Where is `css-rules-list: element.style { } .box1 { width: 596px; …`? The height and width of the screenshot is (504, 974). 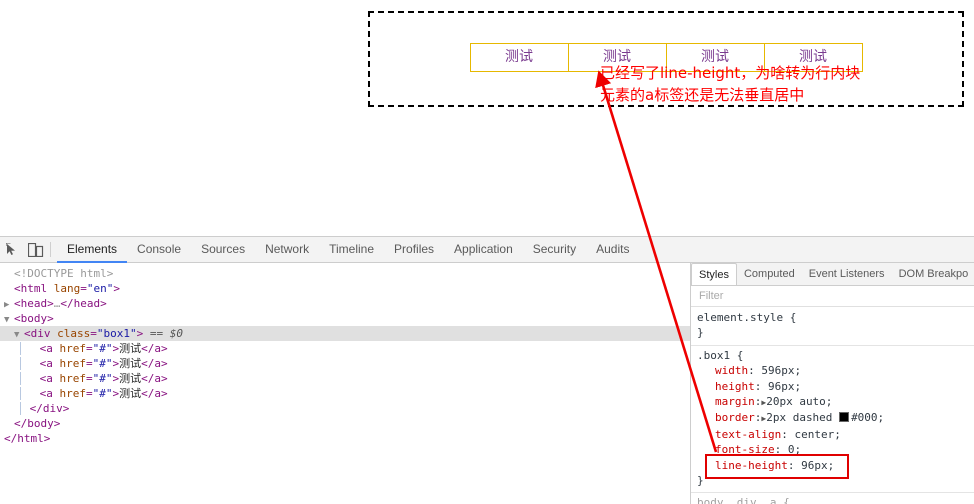 css-rules-list: element.style { } .box1 { width: 596px; … is located at coordinates (832, 405).